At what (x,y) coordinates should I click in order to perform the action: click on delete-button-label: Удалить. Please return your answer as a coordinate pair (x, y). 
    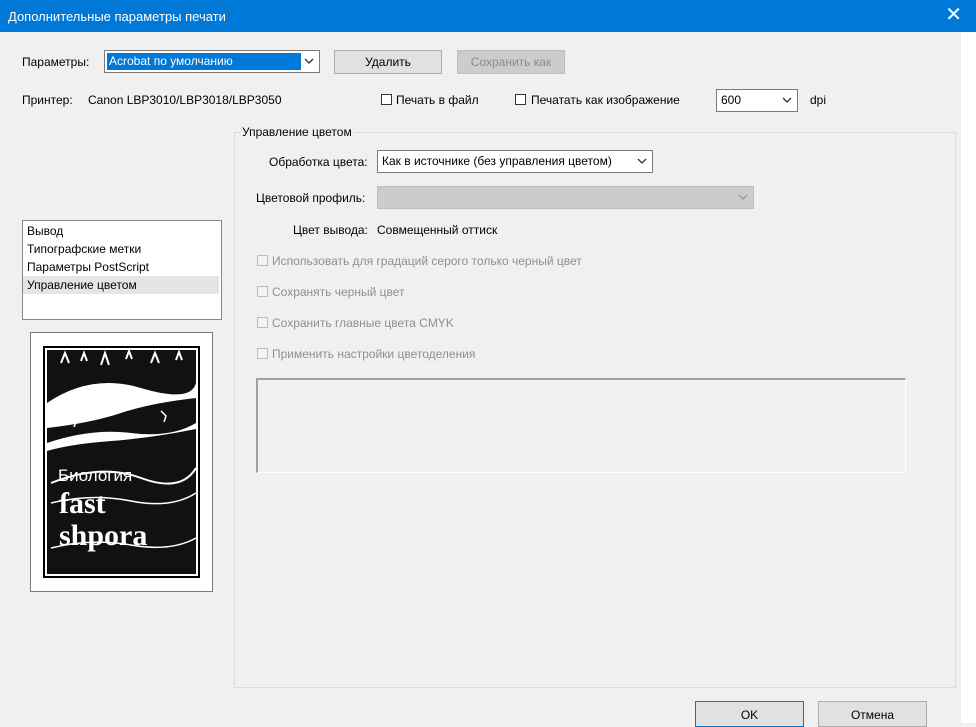
    Looking at the image, I should click on (388, 62).